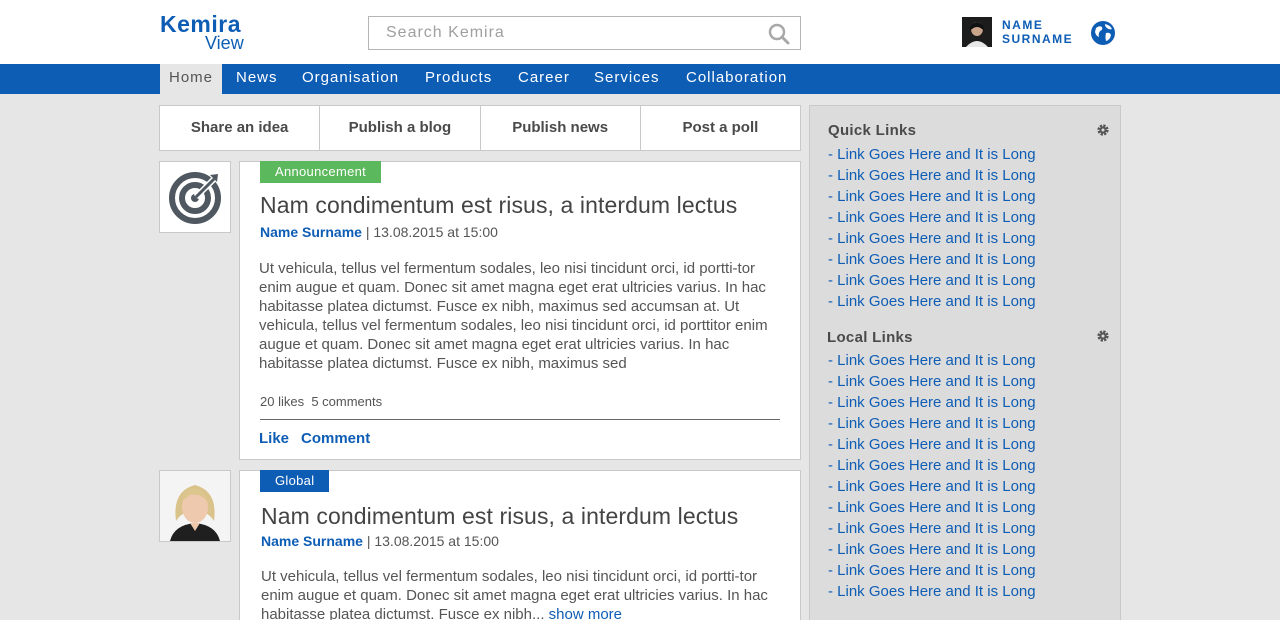  What do you see at coordinates (274, 438) in the screenshot?
I see `like-link: Like` at bounding box center [274, 438].